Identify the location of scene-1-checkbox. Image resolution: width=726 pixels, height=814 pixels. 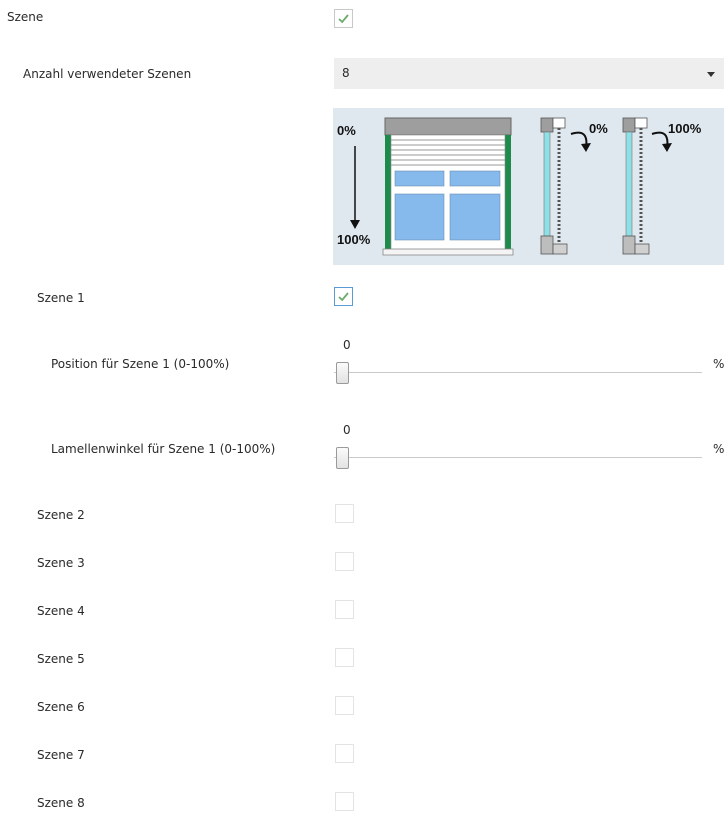
(343, 296).